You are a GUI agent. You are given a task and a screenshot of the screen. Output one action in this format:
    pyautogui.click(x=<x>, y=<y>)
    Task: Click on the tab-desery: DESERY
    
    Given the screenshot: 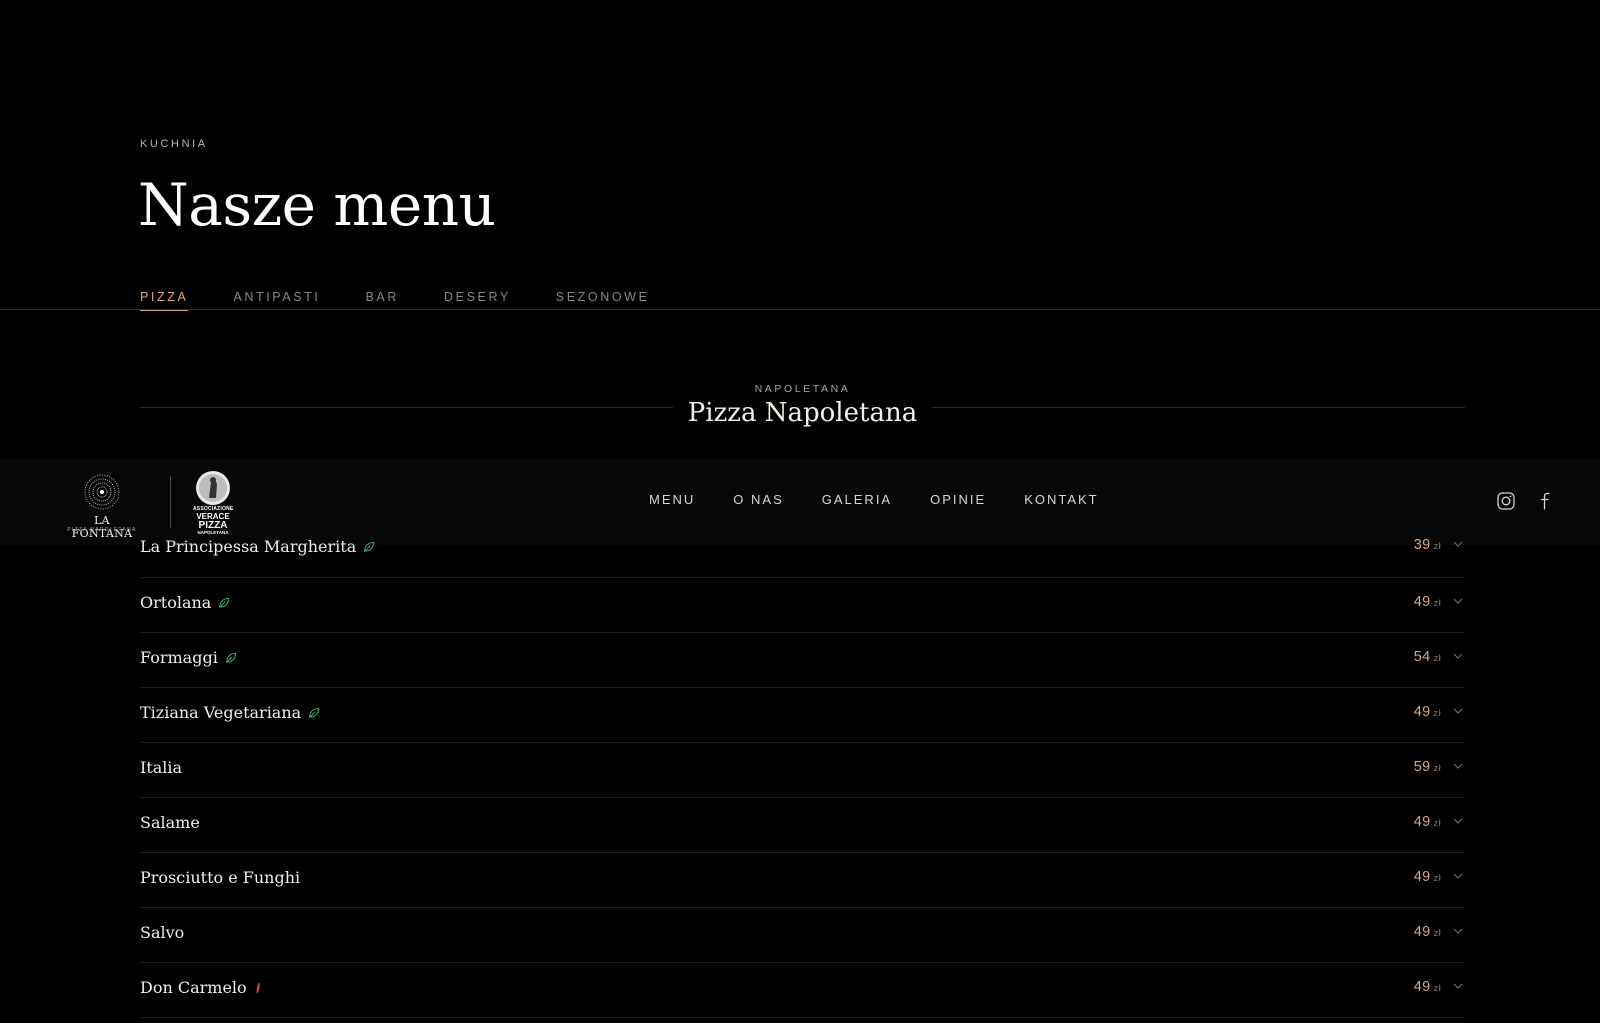 What is the action you would take?
    pyautogui.click(x=477, y=300)
    